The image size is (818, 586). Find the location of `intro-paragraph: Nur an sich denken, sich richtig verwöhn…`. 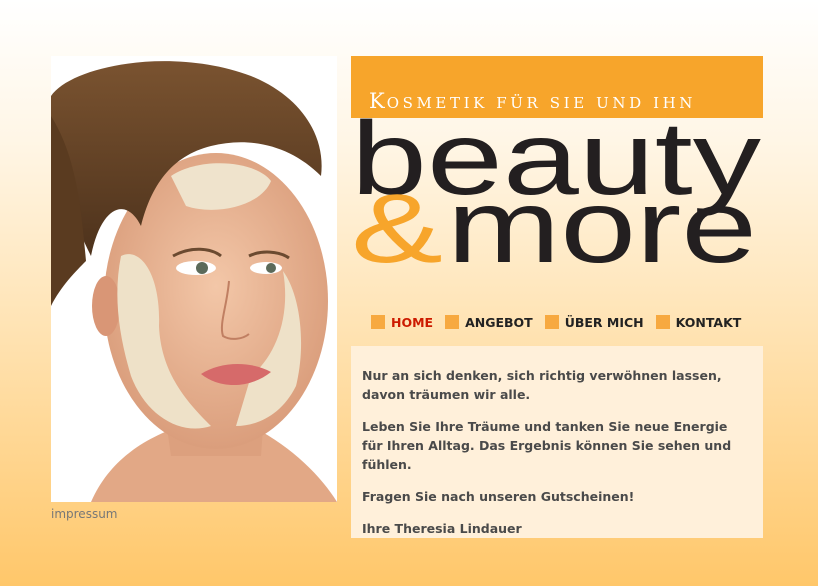

intro-paragraph: Nur an sich denken, sich richtig verwöhn… is located at coordinates (542, 385).